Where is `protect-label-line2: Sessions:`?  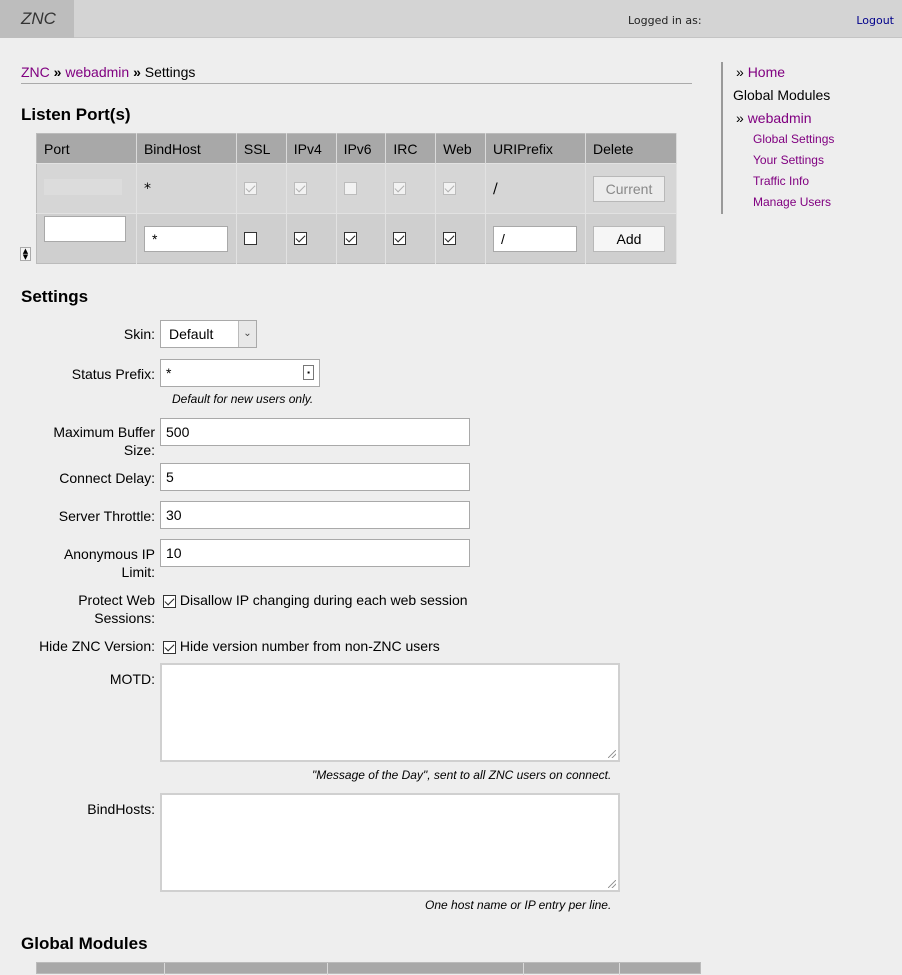
protect-label-line2: Sessions: is located at coordinates (124, 618).